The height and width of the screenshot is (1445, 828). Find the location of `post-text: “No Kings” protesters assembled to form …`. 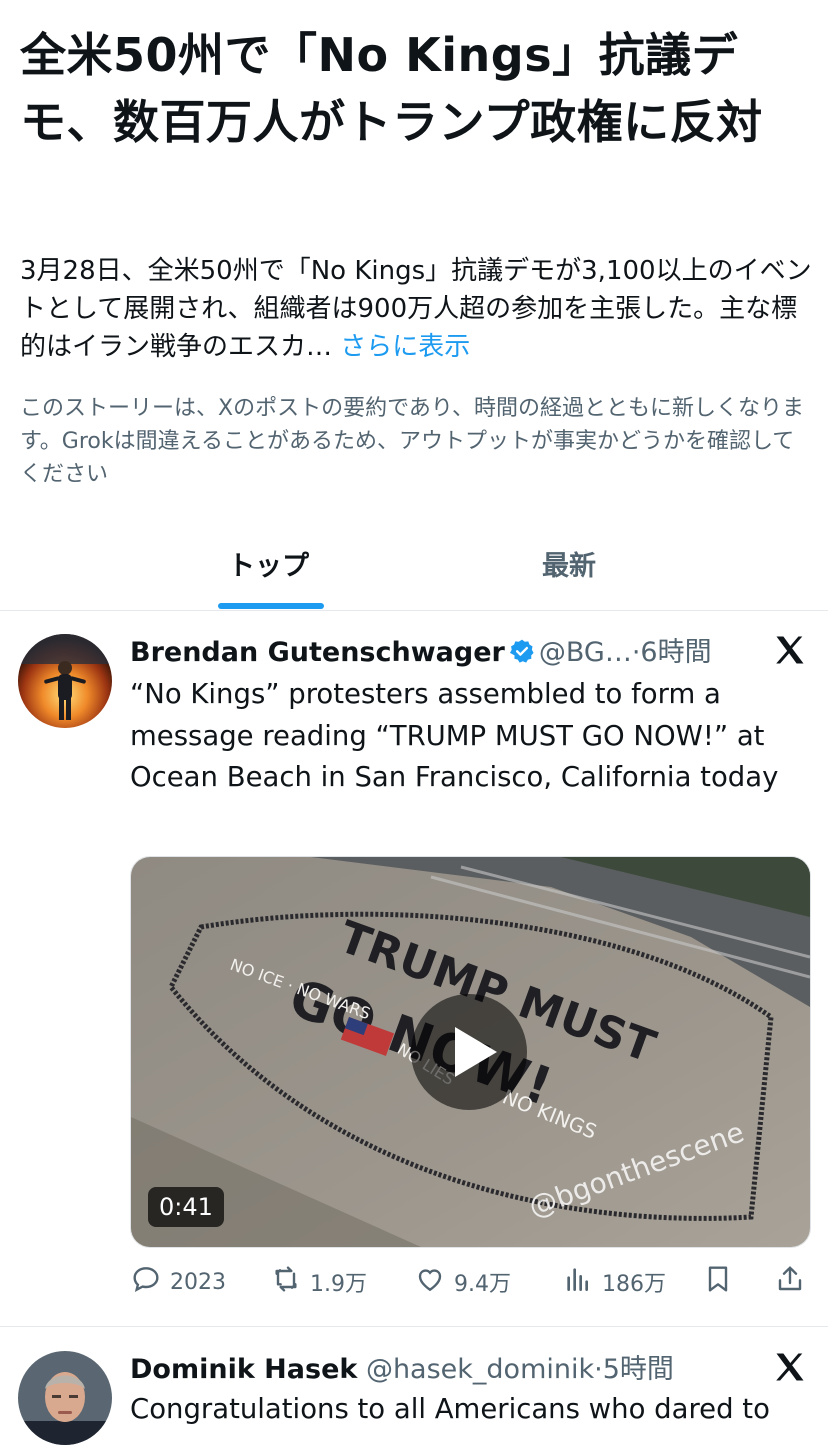

post-text: “No Kings” protesters assembled to form … is located at coordinates (454, 735).